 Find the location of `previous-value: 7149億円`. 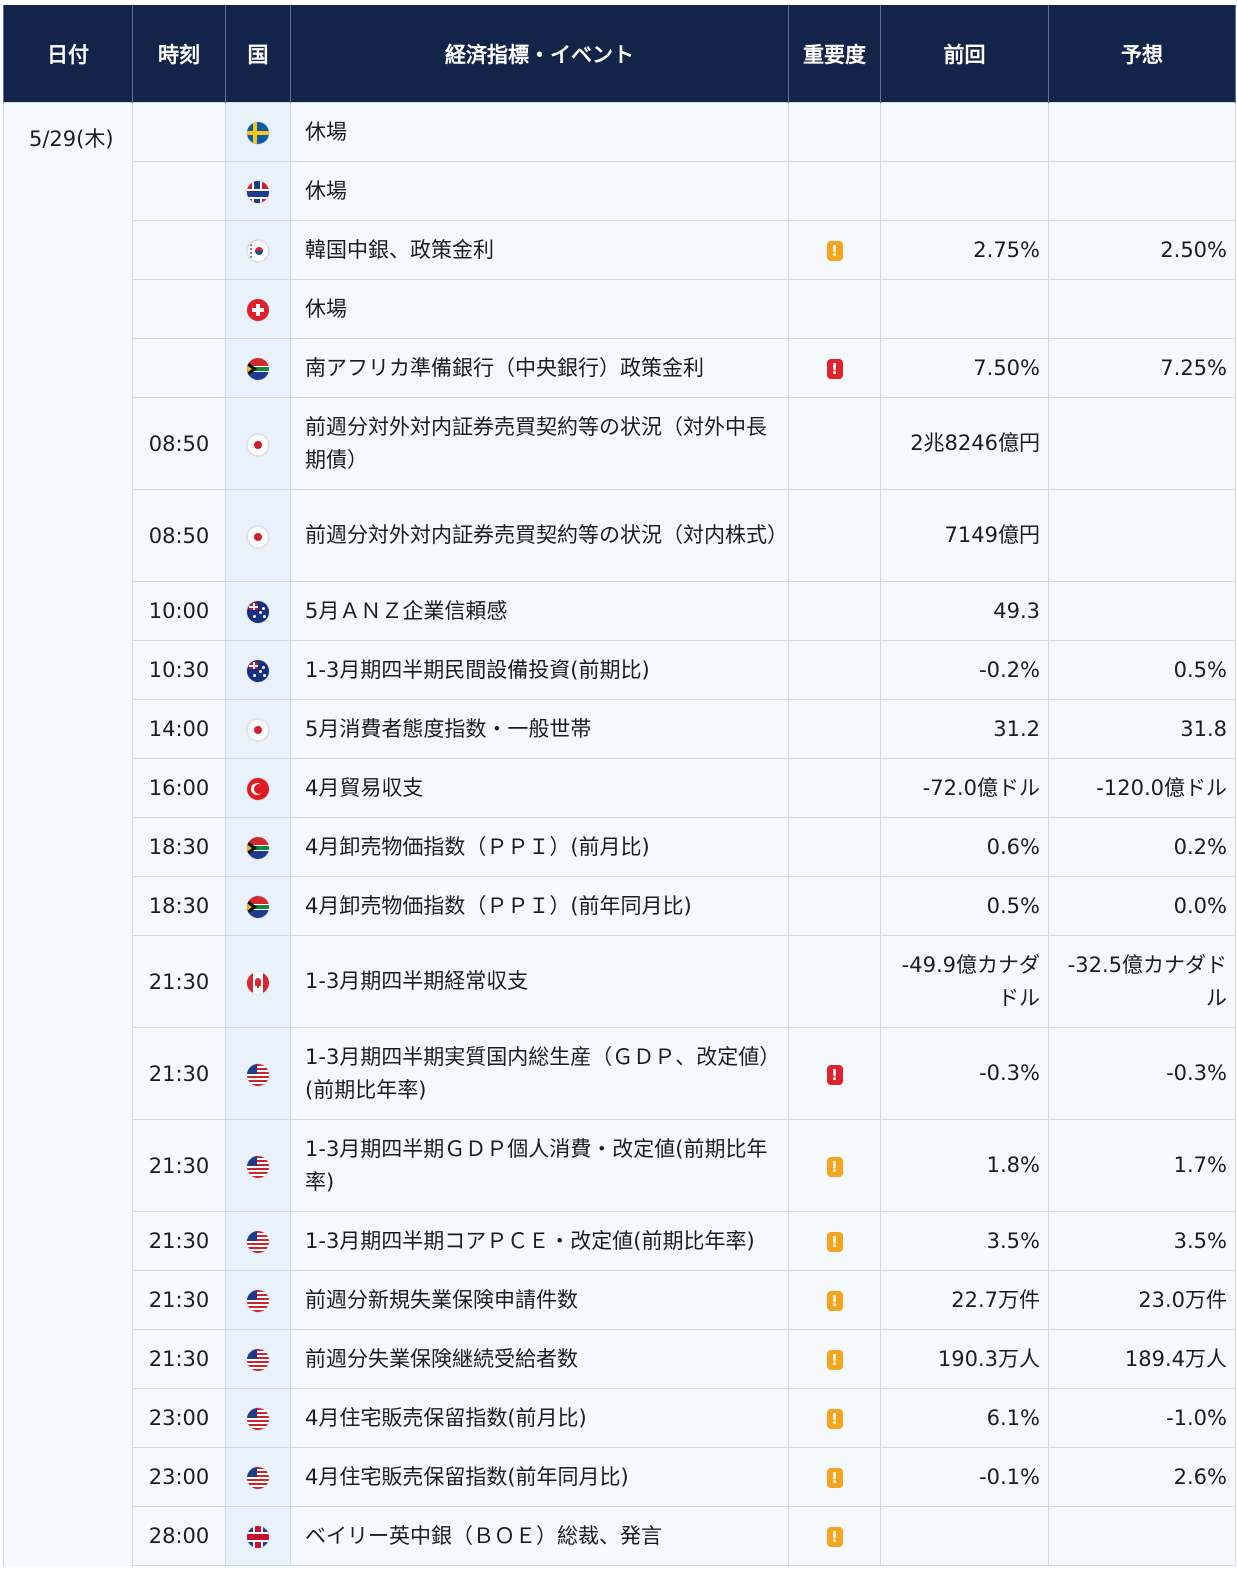

previous-value: 7149億円 is located at coordinates (964, 535).